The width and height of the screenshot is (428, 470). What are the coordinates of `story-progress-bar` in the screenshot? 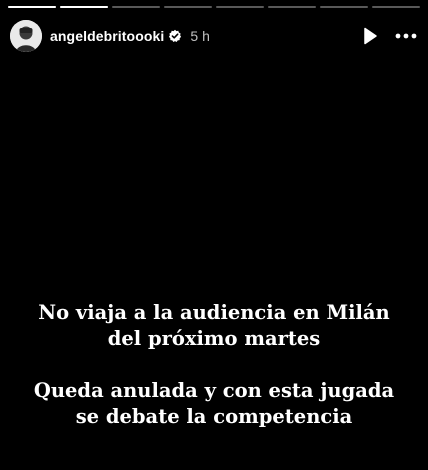 It's located at (214, 7).